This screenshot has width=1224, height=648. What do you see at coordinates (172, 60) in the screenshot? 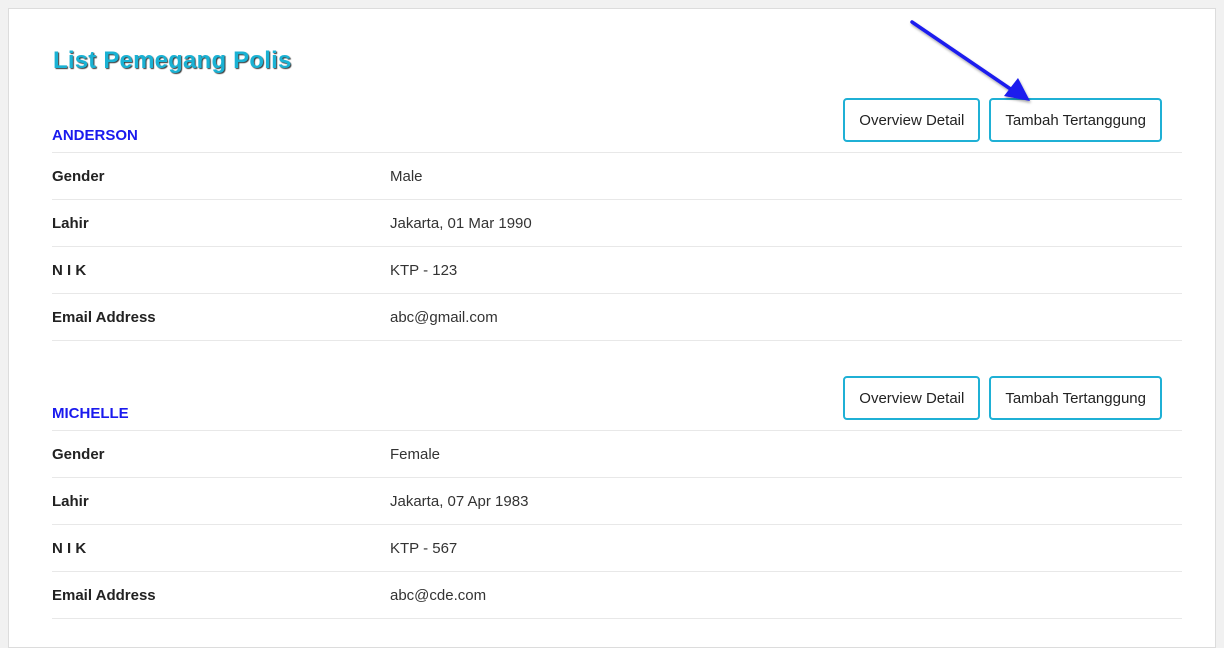
I see `page-title: List Pemegang Polis` at bounding box center [172, 60].